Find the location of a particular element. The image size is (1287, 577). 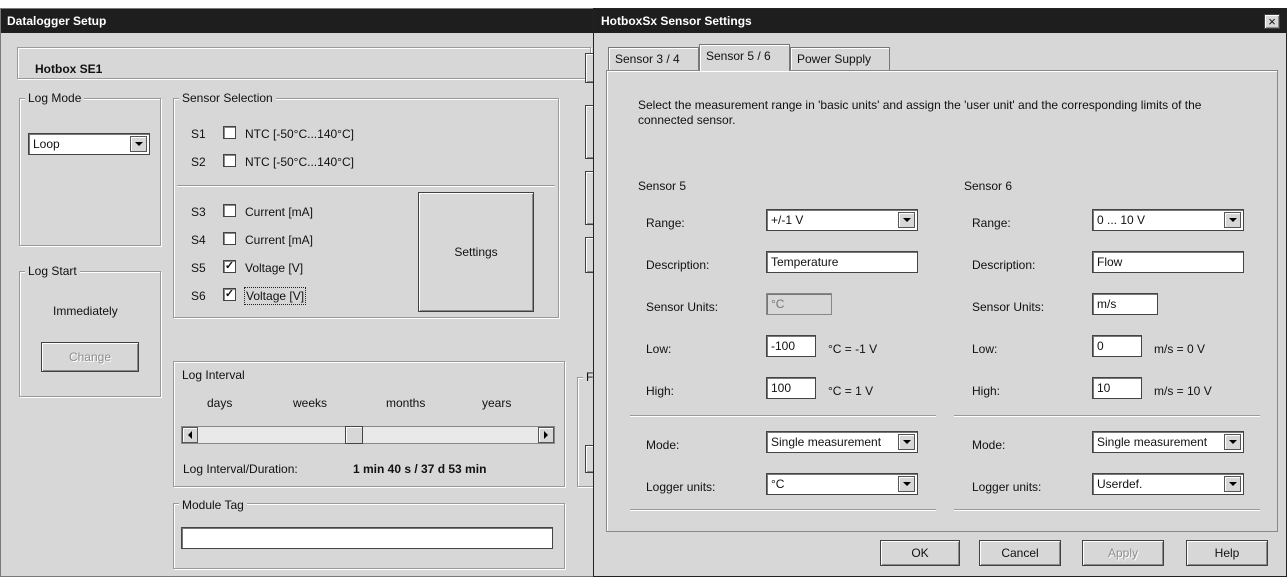

sensor5-title: Sensor 5 is located at coordinates (662, 186).